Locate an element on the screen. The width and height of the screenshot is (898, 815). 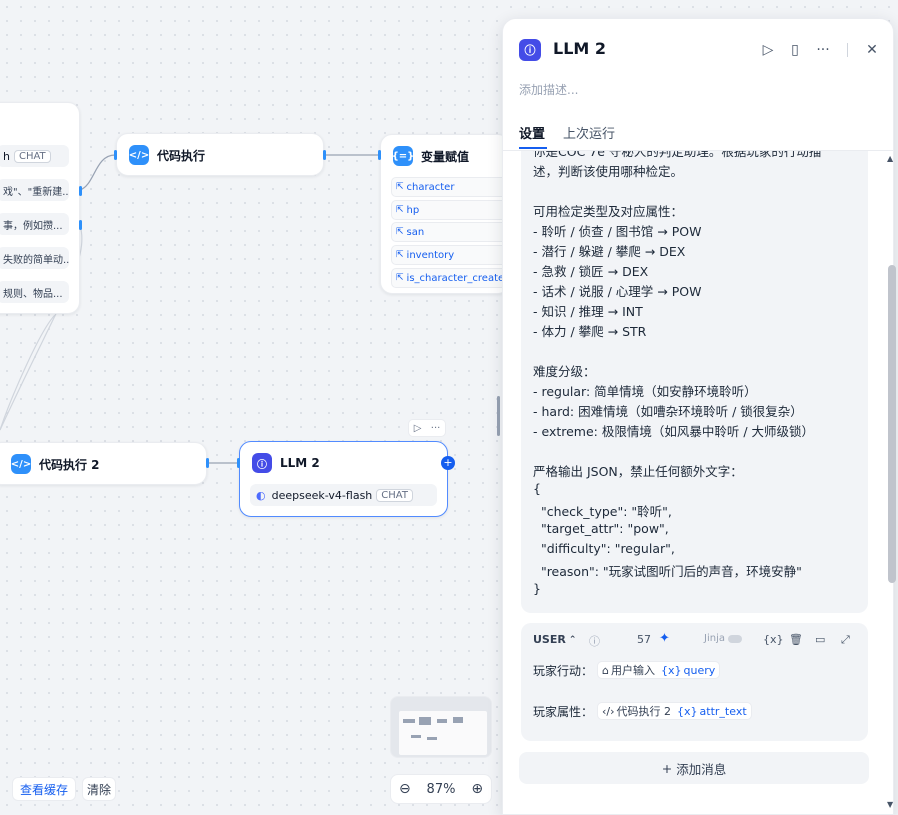
variable-chip: ‹/› 代码执行 2 {x} attr_text is located at coordinates (674, 711).